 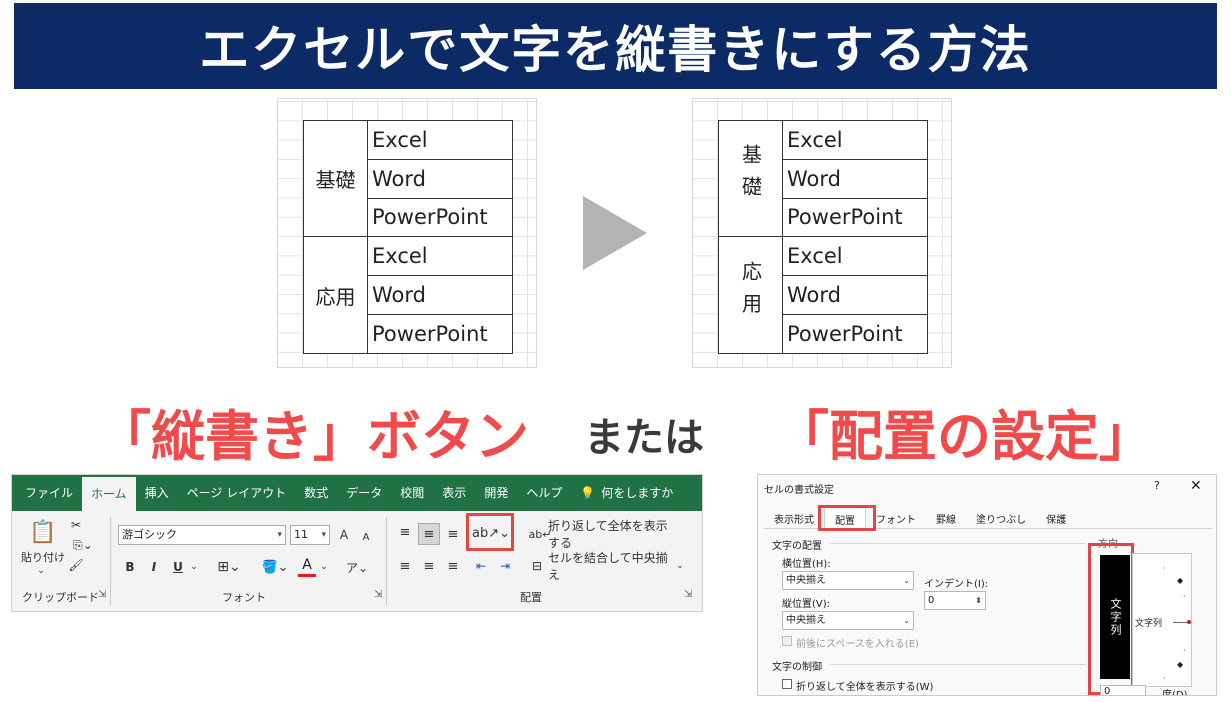 What do you see at coordinates (1107, 691) in the screenshot?
I see `degree-value: 0` at bounding box center [1107, 691].